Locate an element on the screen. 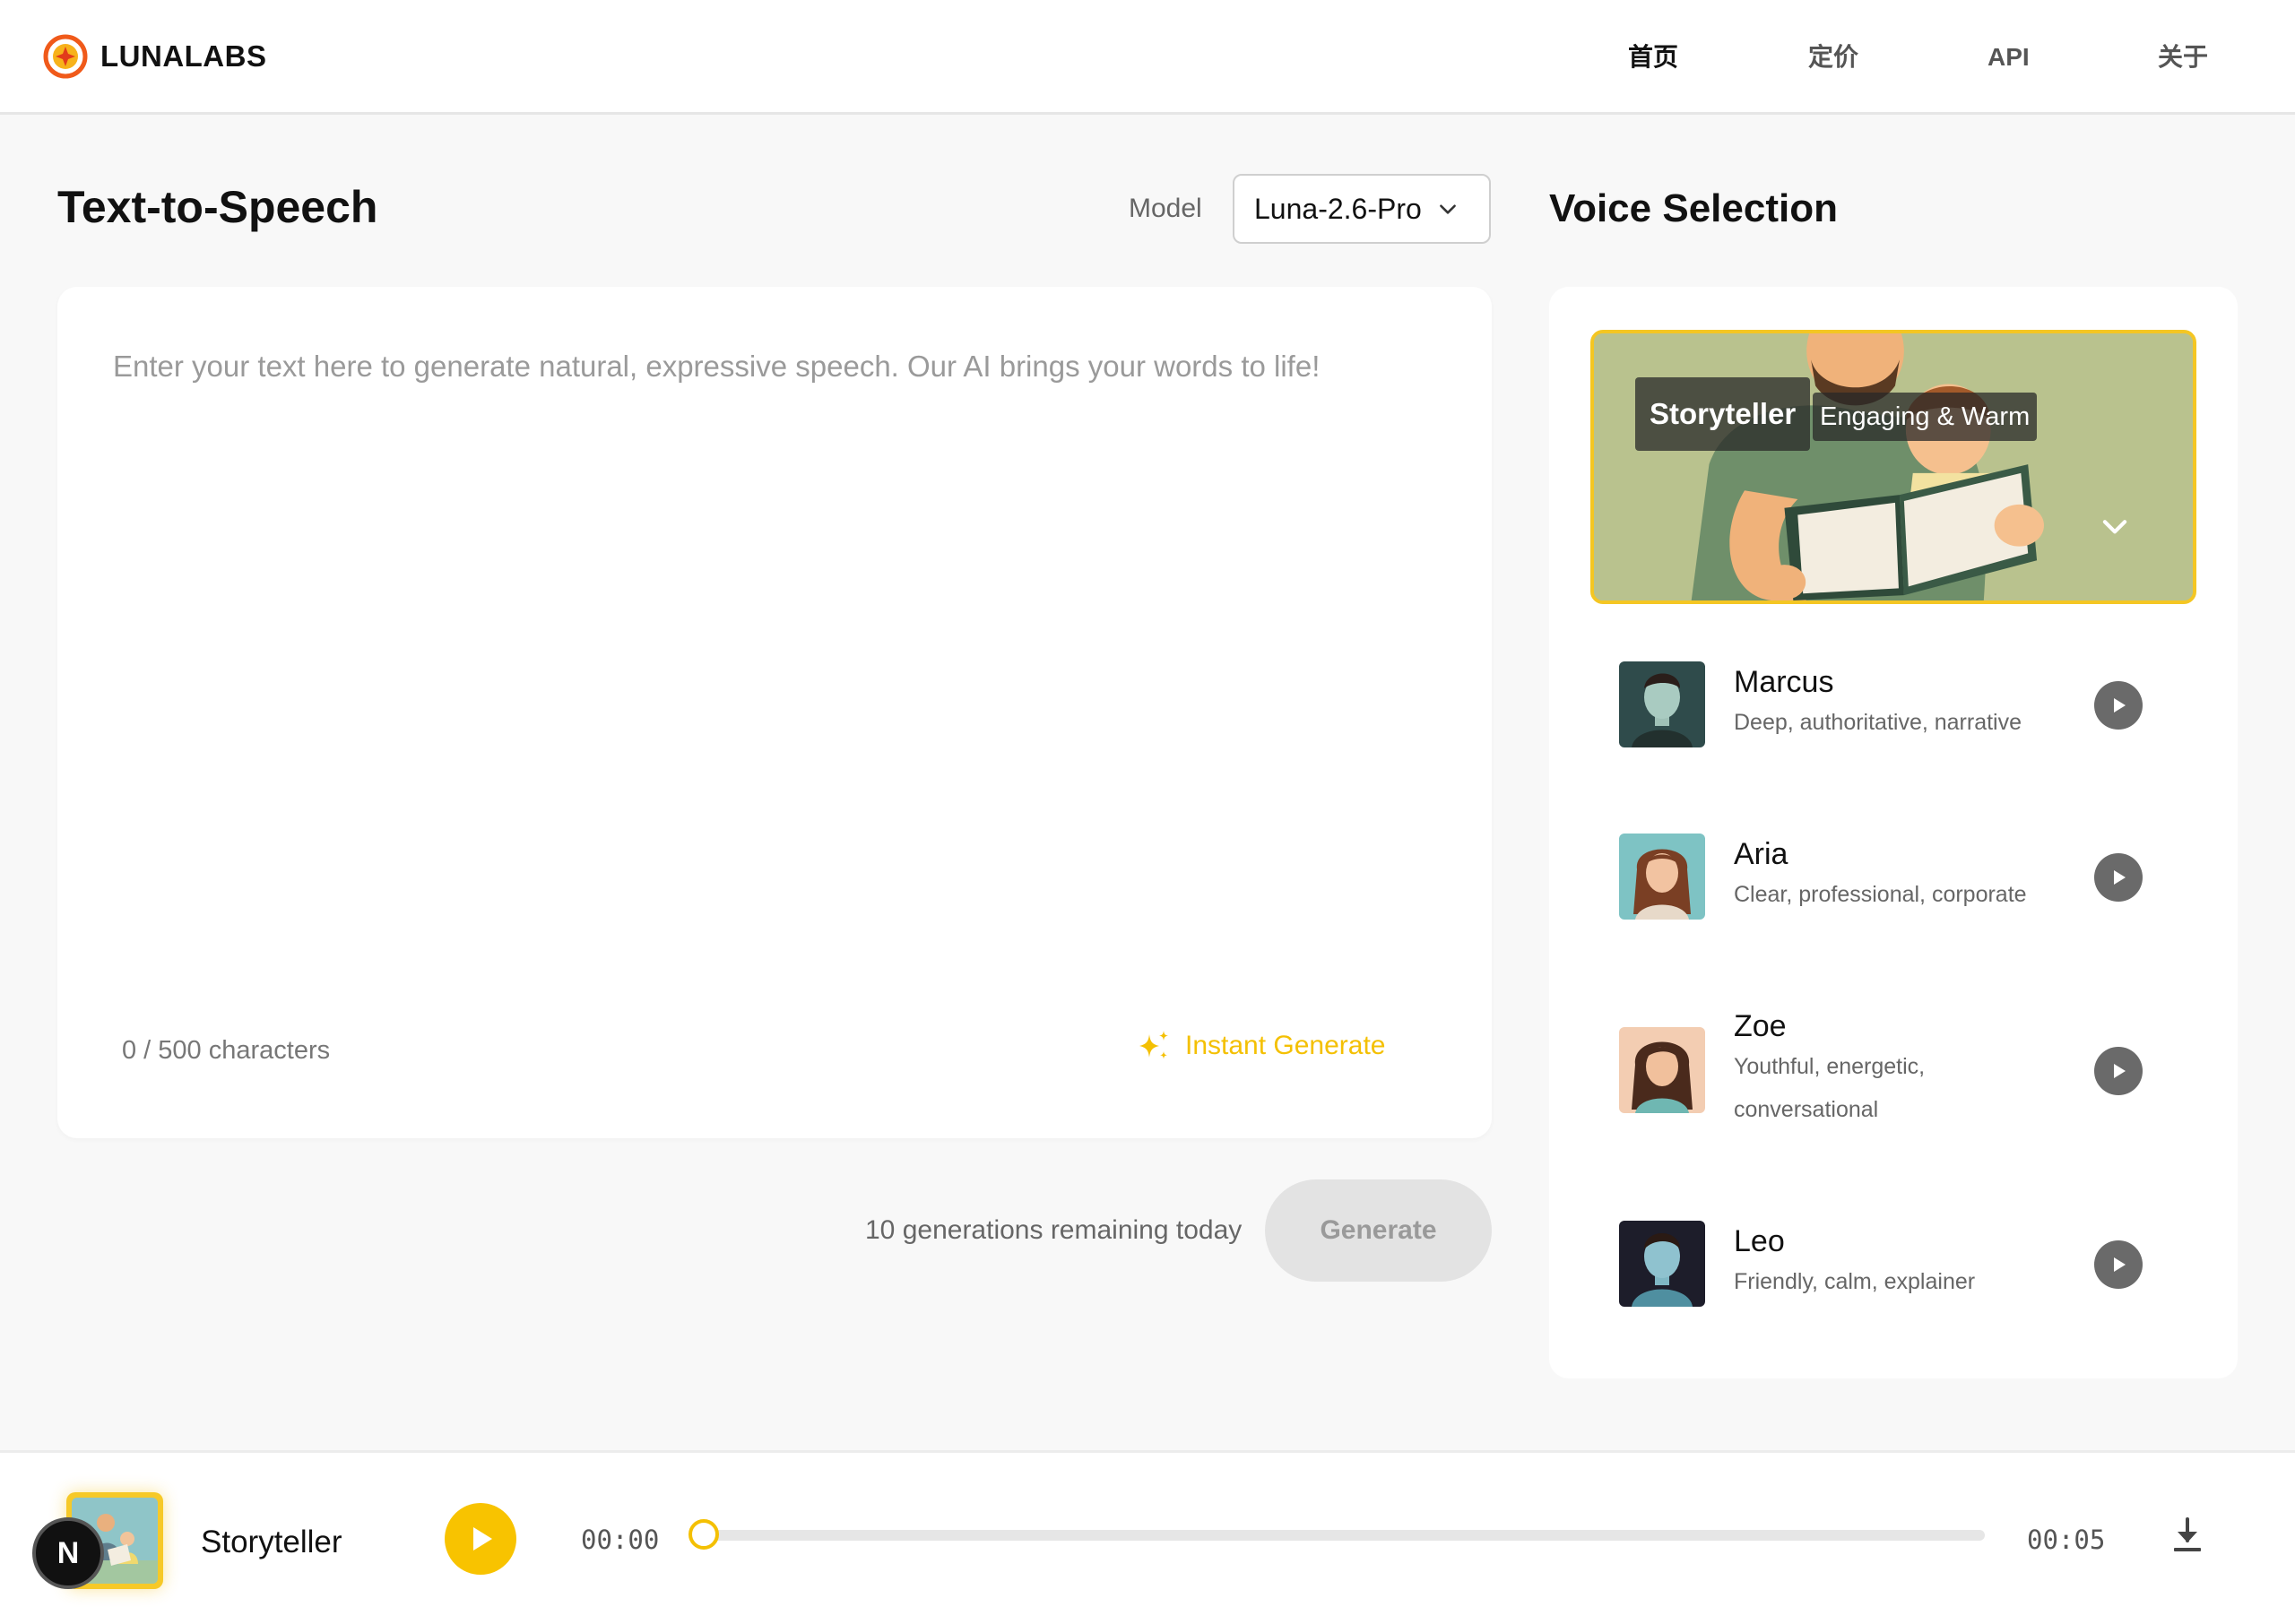 This screenshot has width=2295, height=1624. download-icon is located at coordinates (2187, 1535).